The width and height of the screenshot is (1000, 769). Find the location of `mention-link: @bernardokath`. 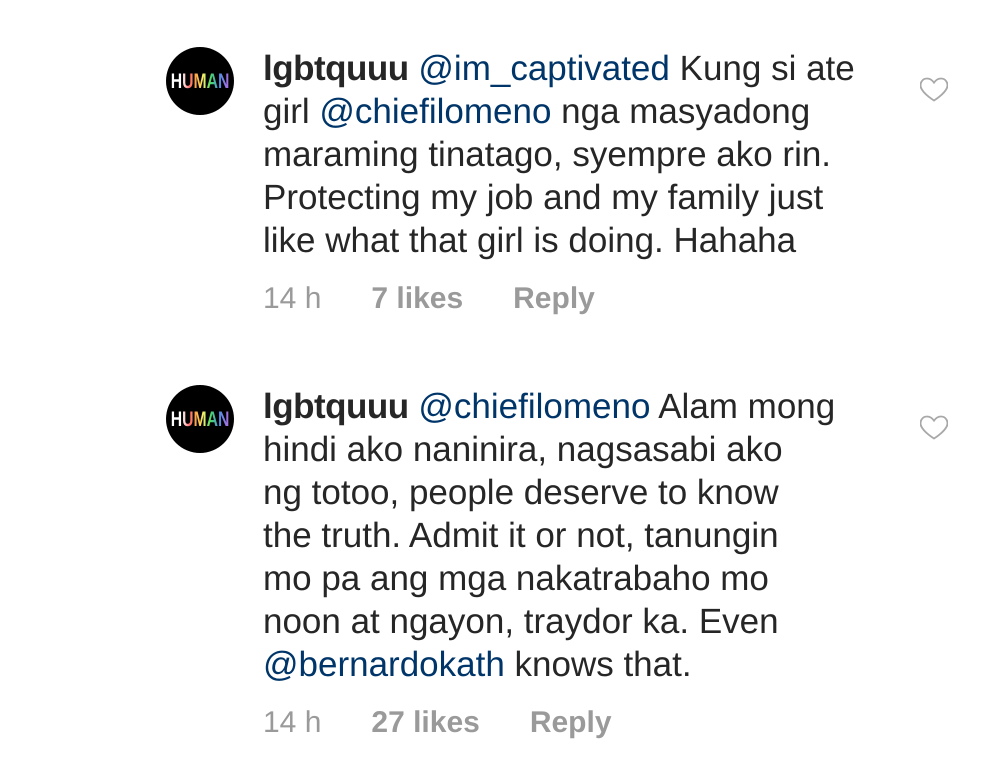

mention-link: @bernardokath is located at coordinates (384, 664).